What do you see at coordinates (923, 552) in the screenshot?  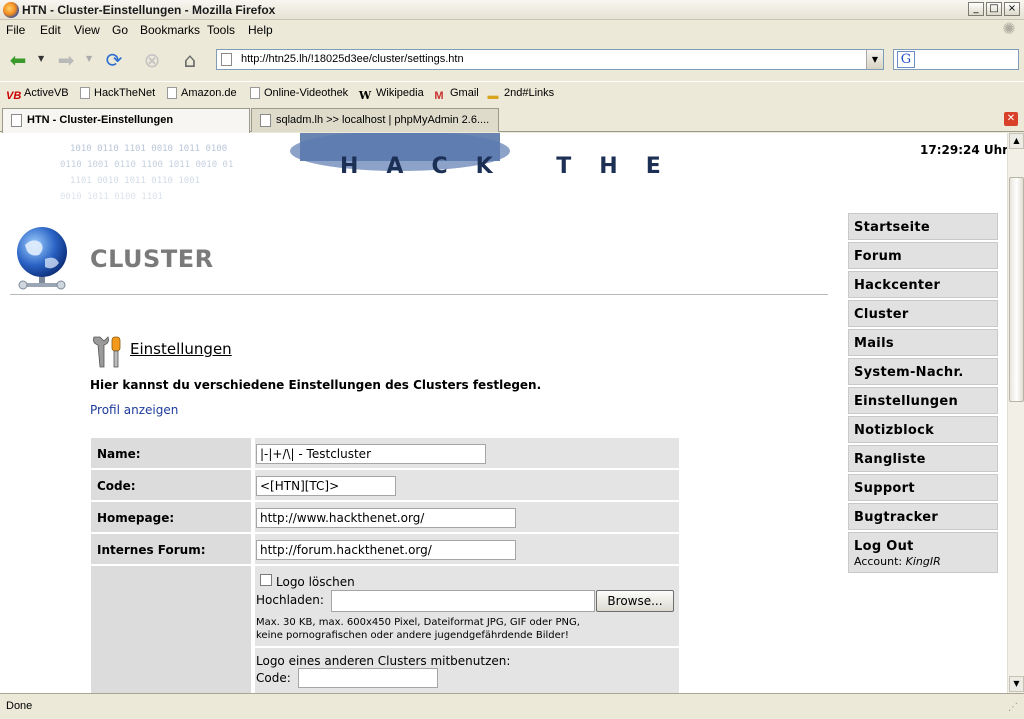 I see `nav-logout: Log Out Account: KingIR` at bounding box center [923, 552].